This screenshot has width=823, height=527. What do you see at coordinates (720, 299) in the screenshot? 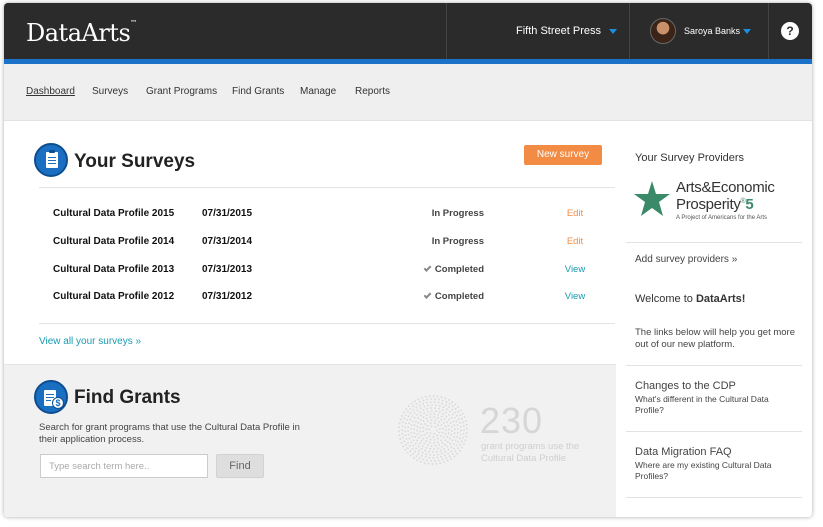
I see `welcome-brand: DataArts!` at bounding box center [720, 299].